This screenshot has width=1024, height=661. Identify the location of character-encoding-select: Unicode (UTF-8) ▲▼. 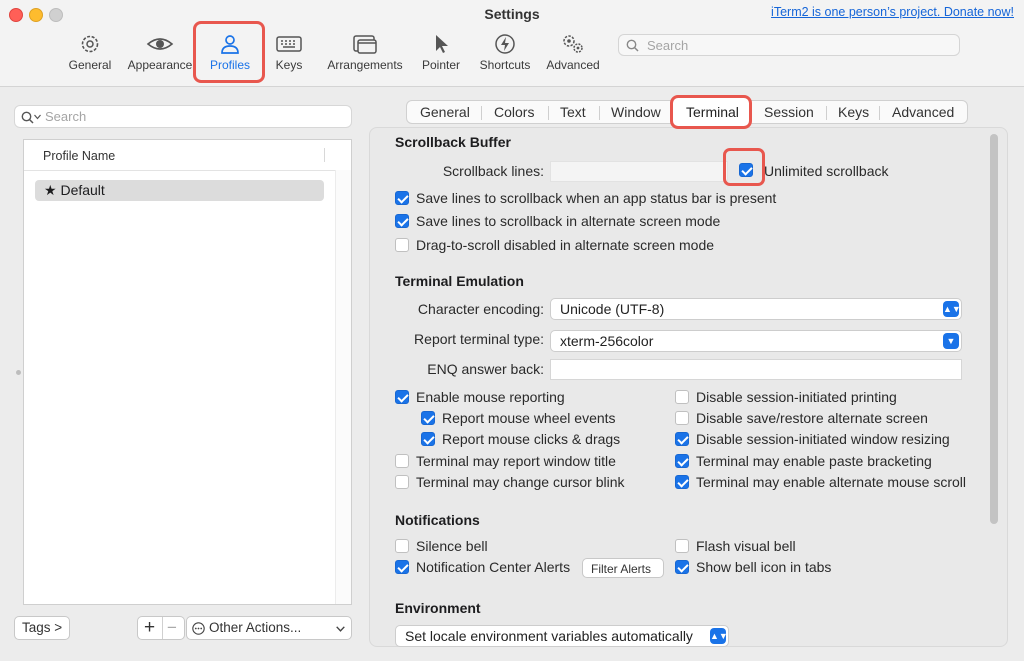
(756, 309).